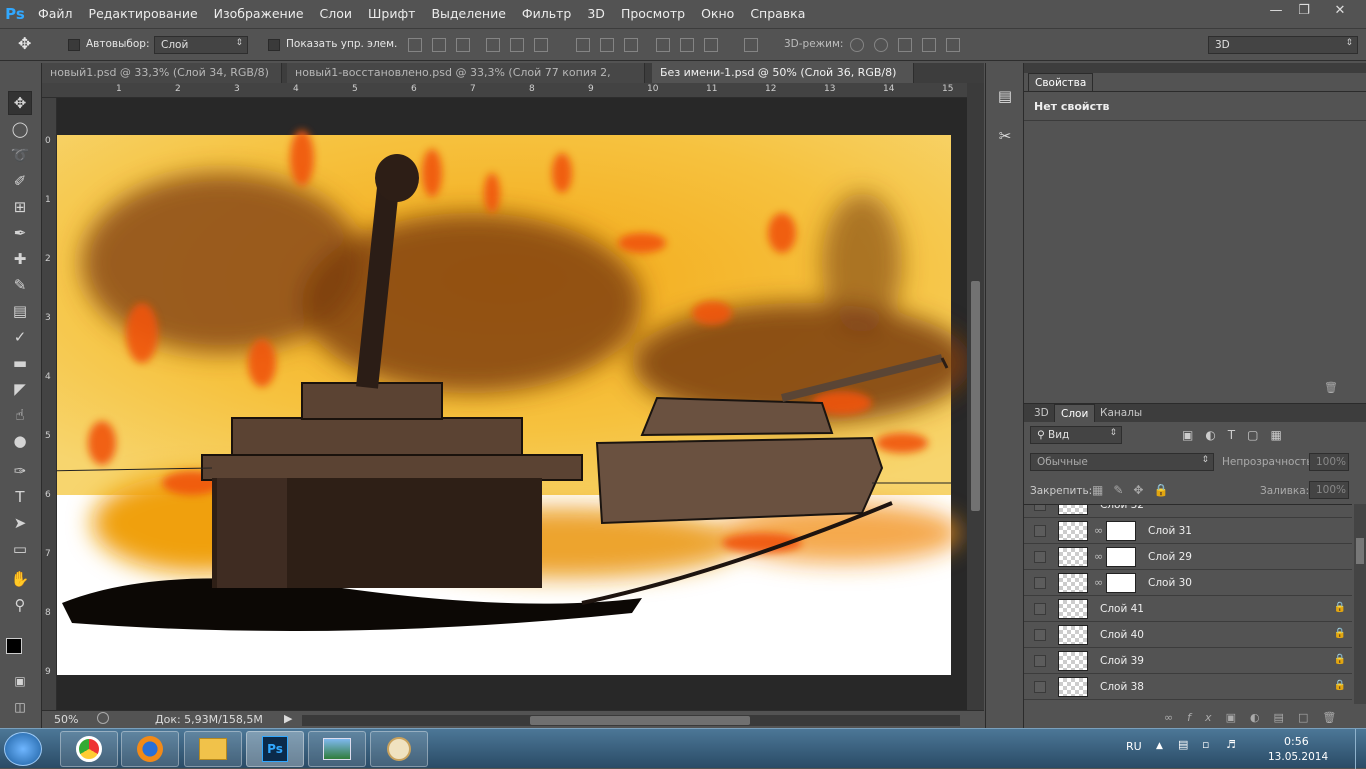 Image resolution: width=1366 pixels, height=769 pixels. I want to click on align-bottom-icon, so click(463, 45).